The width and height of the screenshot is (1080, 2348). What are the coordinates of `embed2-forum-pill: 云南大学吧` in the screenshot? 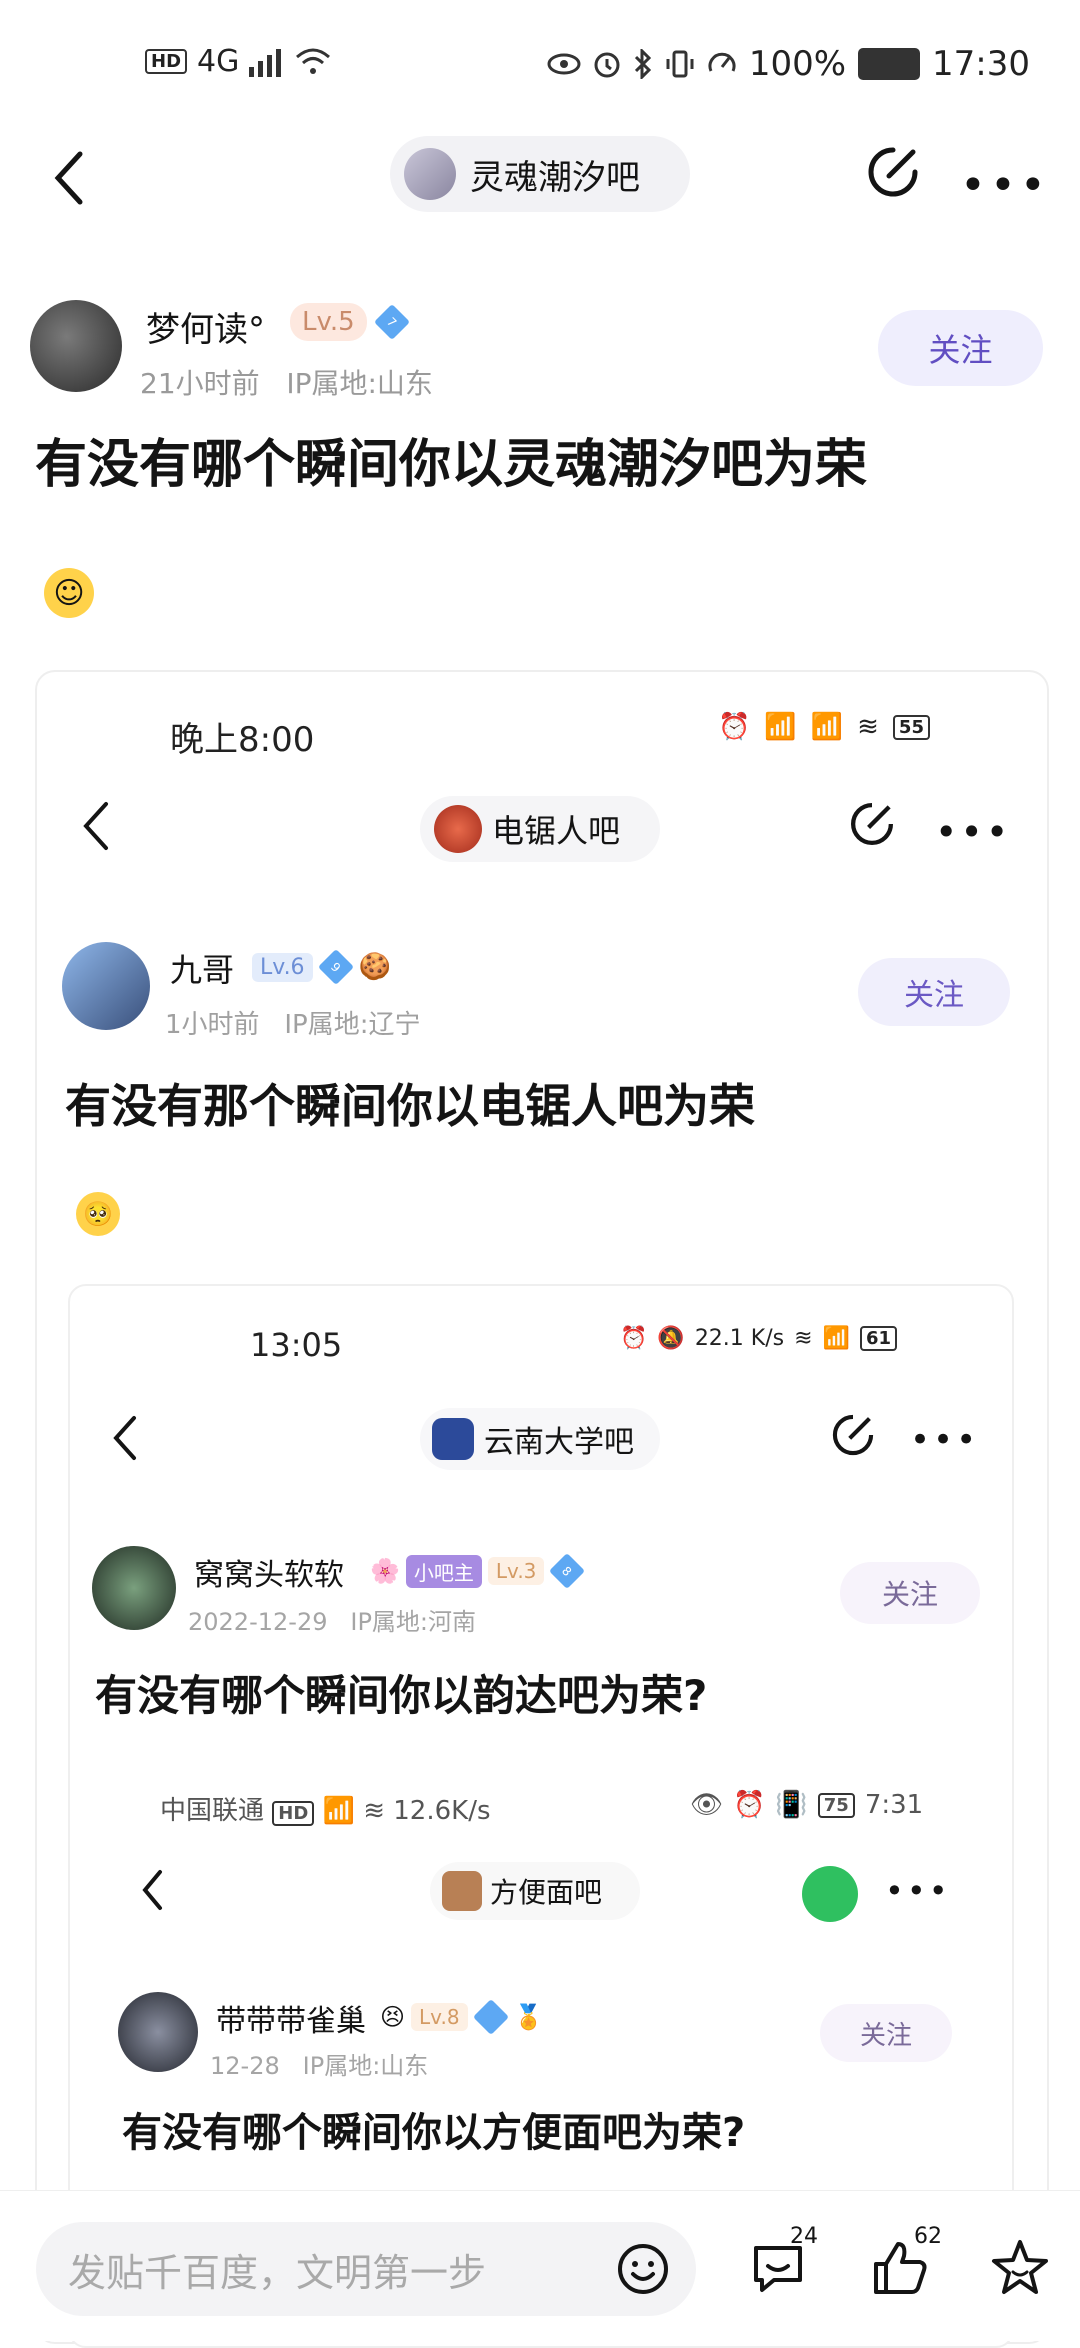 It's located at (540, 1439).